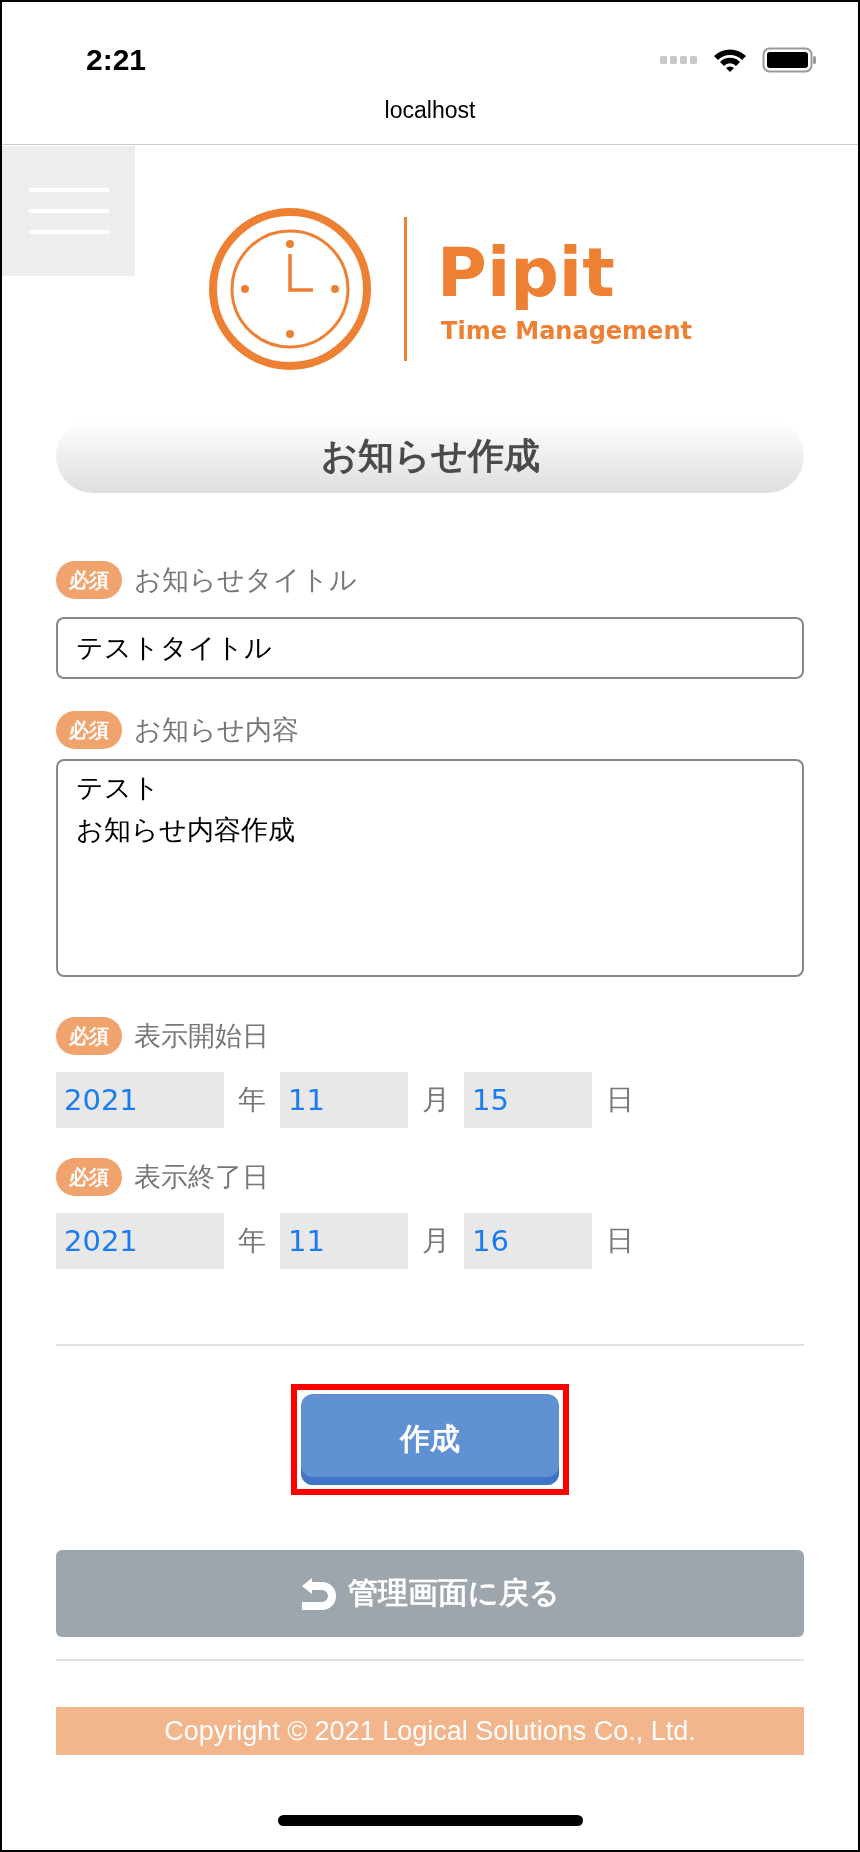 This screenshot has height=1852, width=860. Describe the element at coordinates (245, 580) in the screenshot. I see `field-label: お知らせタイトル` at that location.